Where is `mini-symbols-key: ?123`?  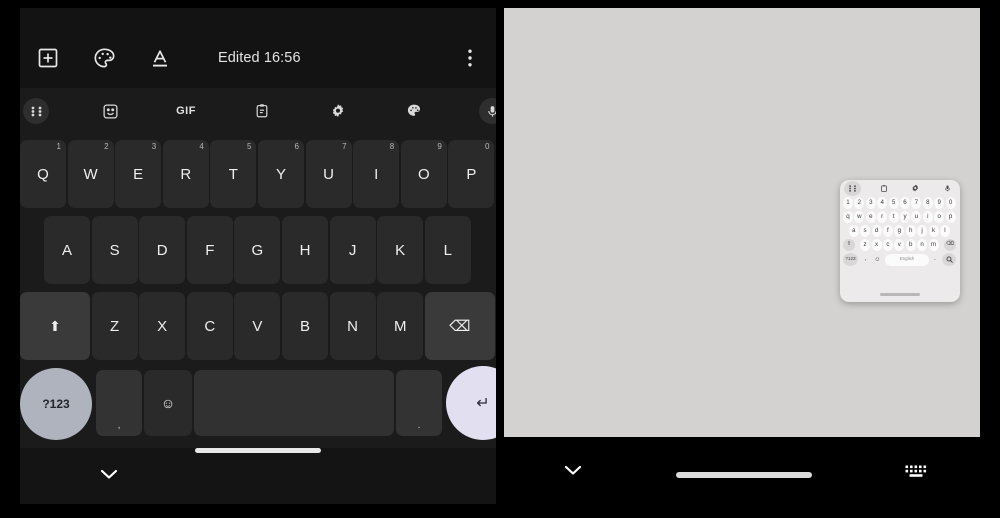
mini-symbols-key: ?123 is located at coordinates (850, 259).